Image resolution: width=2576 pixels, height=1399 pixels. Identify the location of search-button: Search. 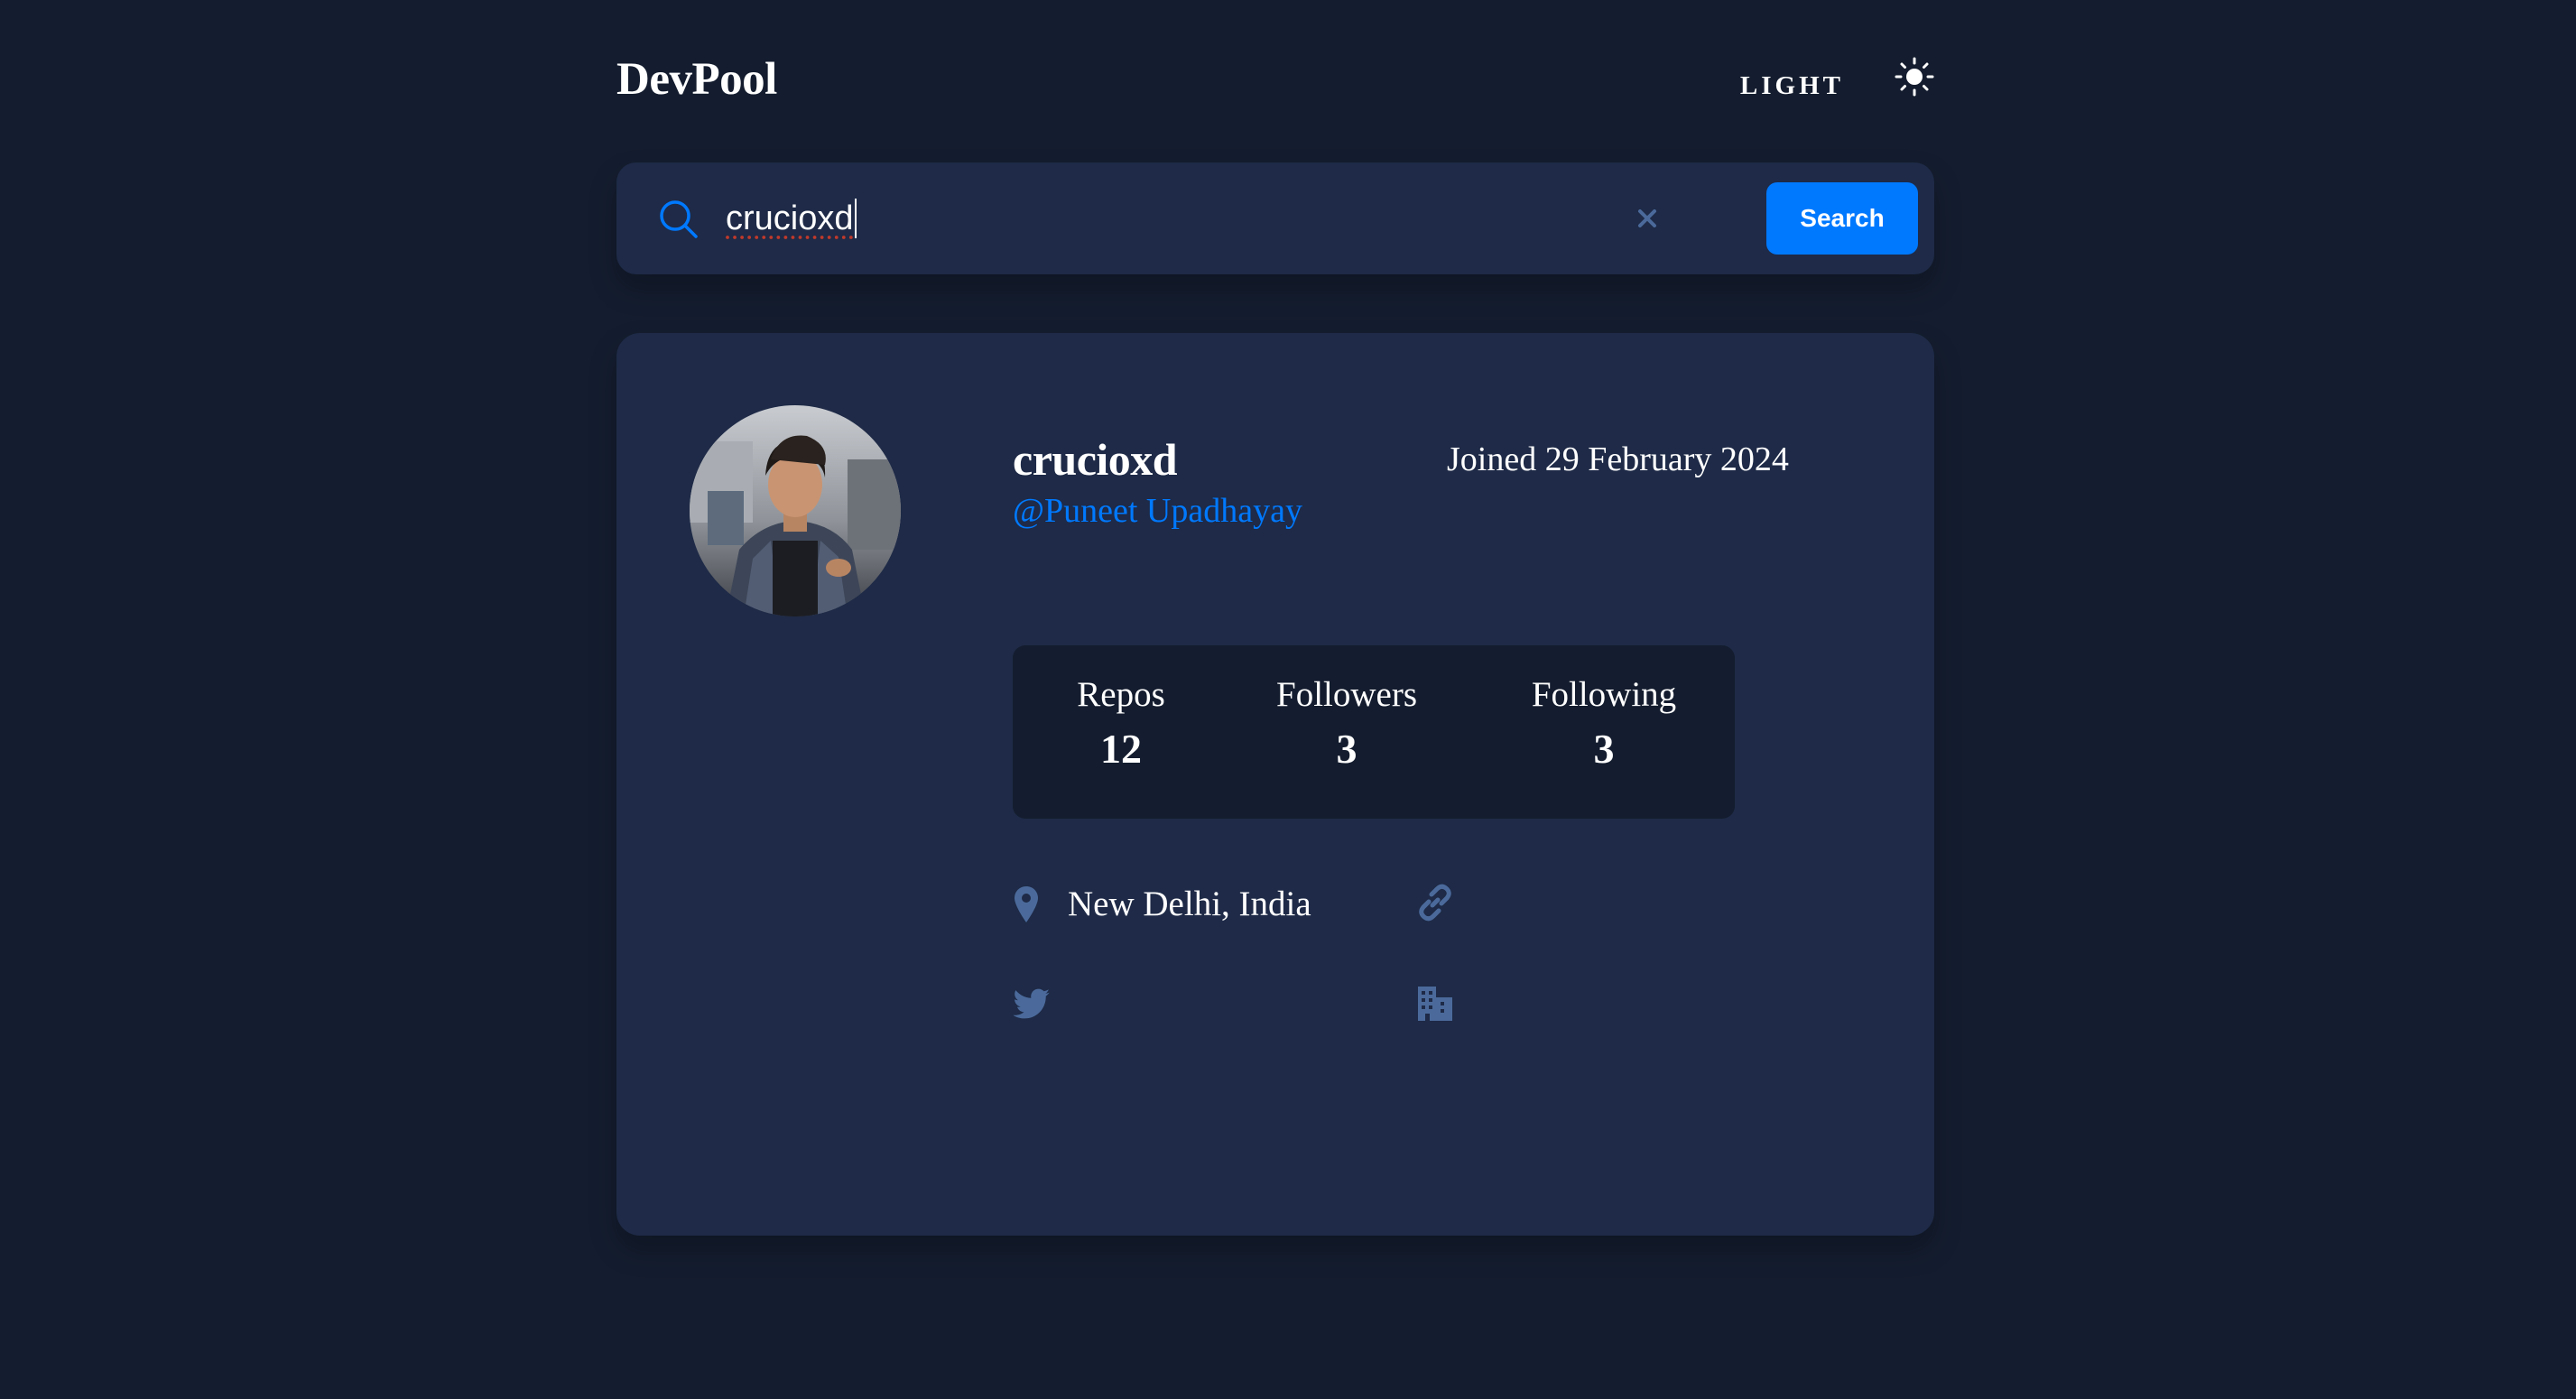
(1842, 219).